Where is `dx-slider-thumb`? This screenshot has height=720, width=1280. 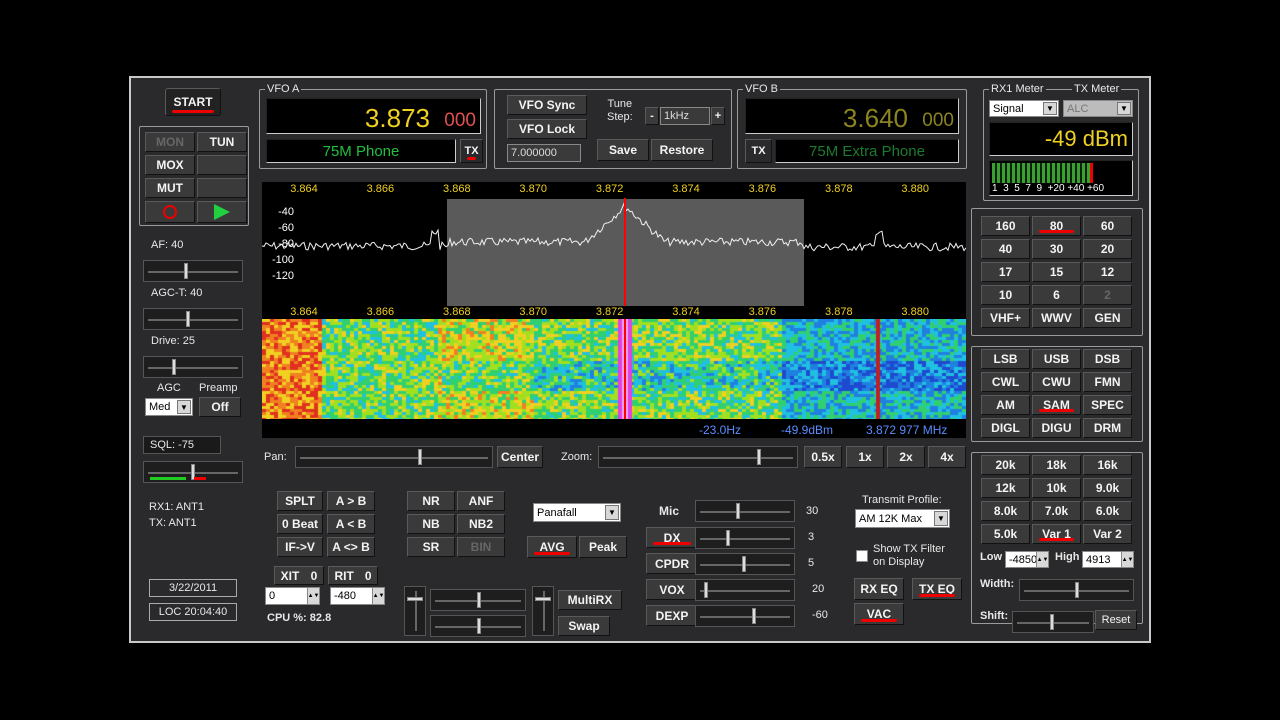
dx-slider-thumb is located at coordinates (728, 538).